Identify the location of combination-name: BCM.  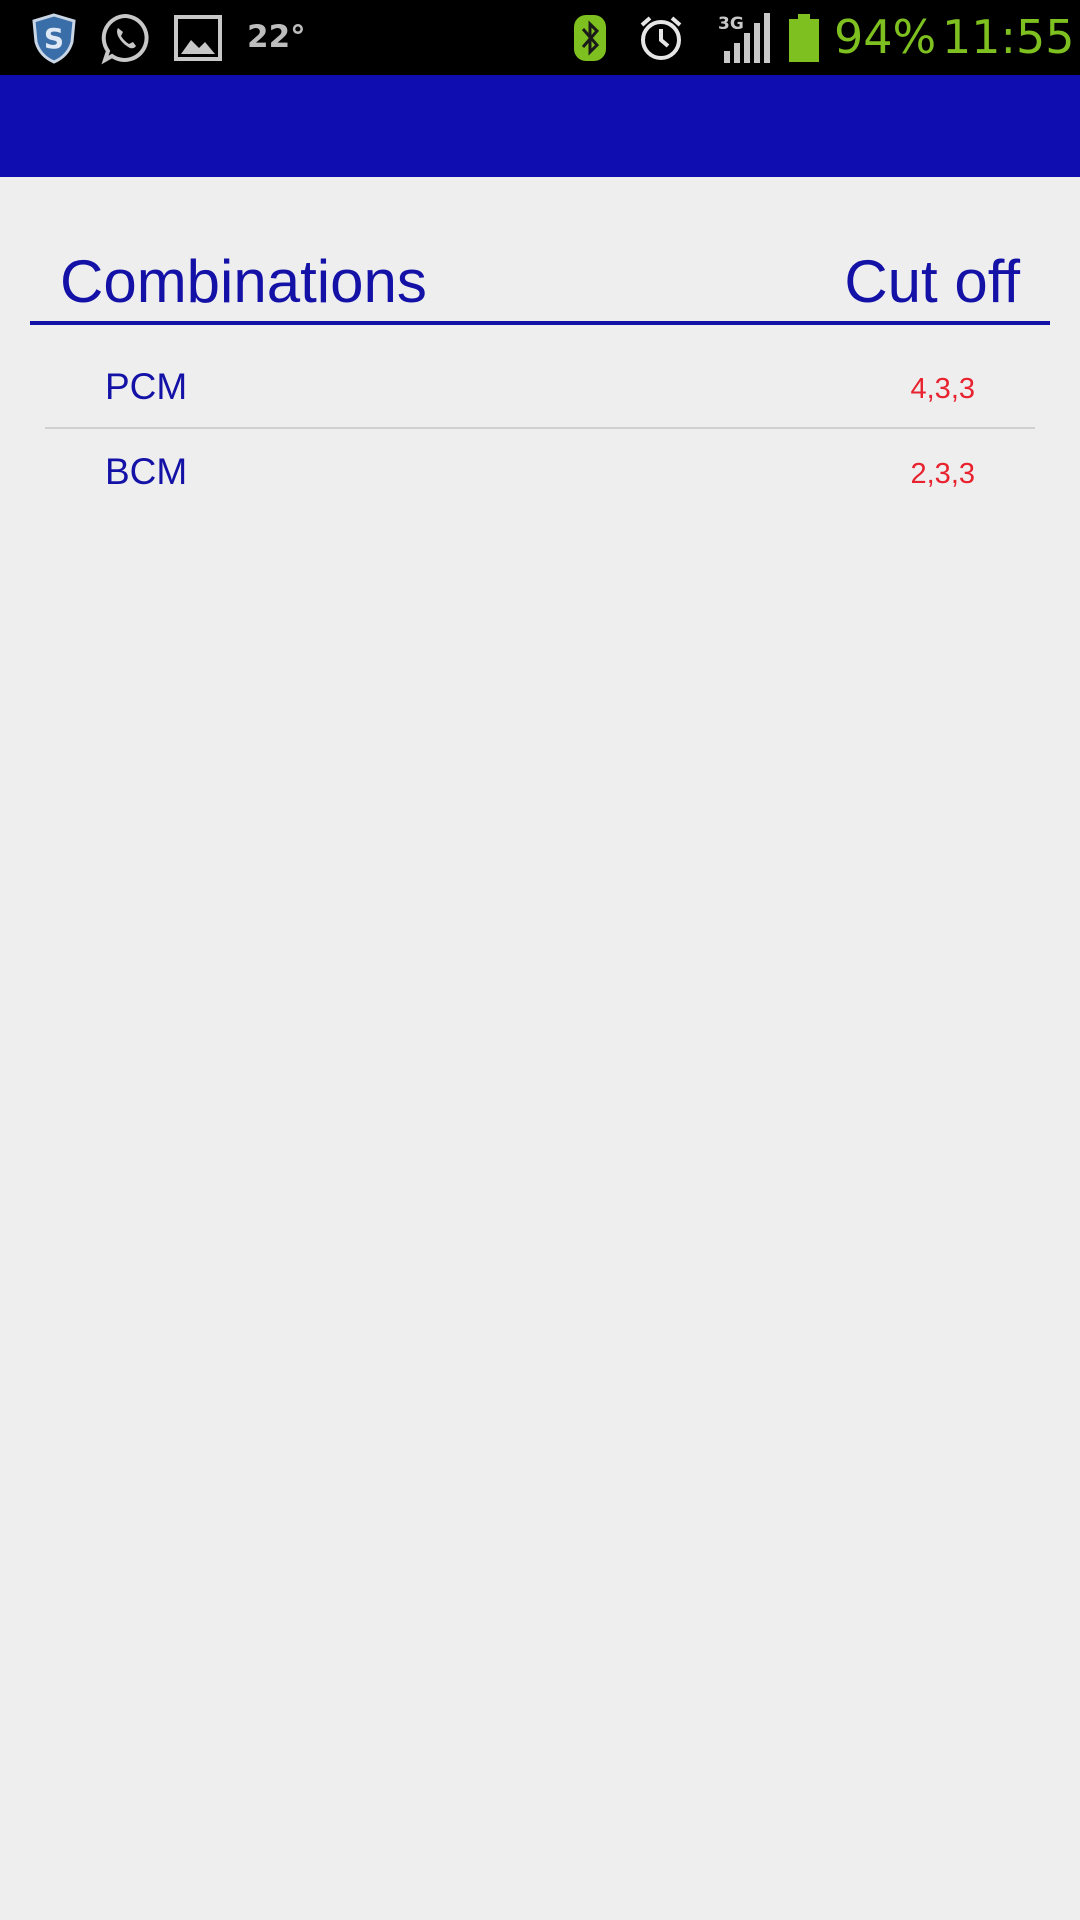
(146, 471).